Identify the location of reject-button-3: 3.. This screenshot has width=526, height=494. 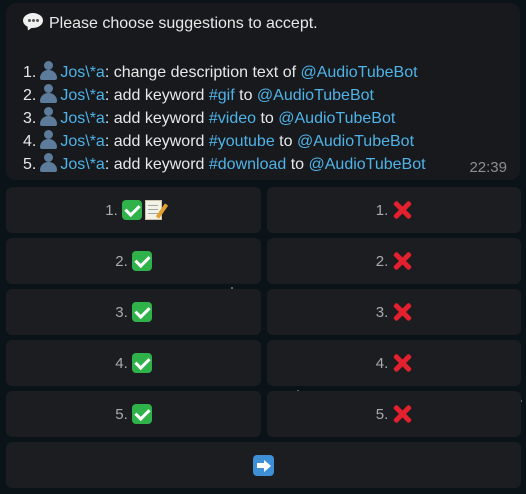
(394, 312).